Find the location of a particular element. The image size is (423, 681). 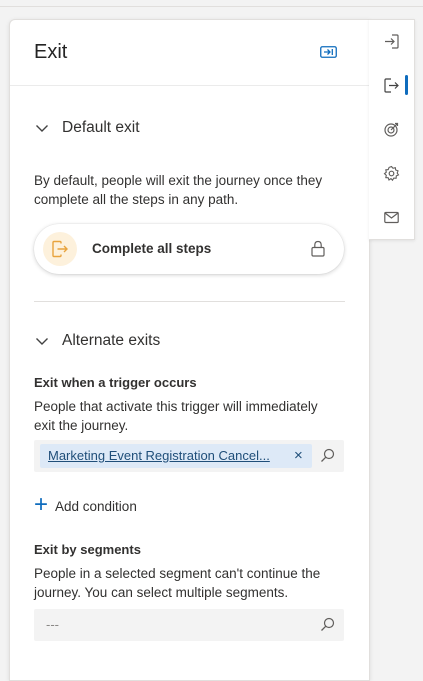

exit-button is located at coordinates (391, 85).